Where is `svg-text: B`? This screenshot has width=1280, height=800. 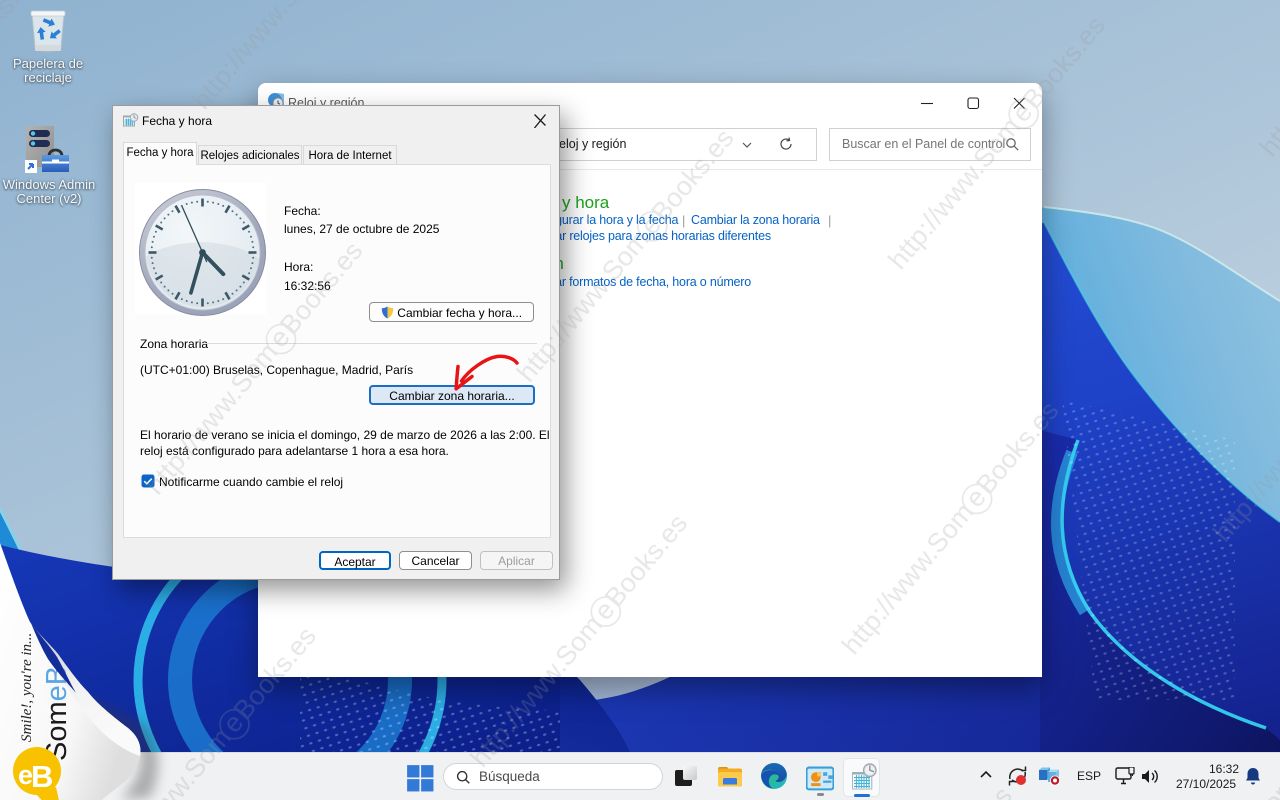
svg-text: B is located at coordinates (42, 776).